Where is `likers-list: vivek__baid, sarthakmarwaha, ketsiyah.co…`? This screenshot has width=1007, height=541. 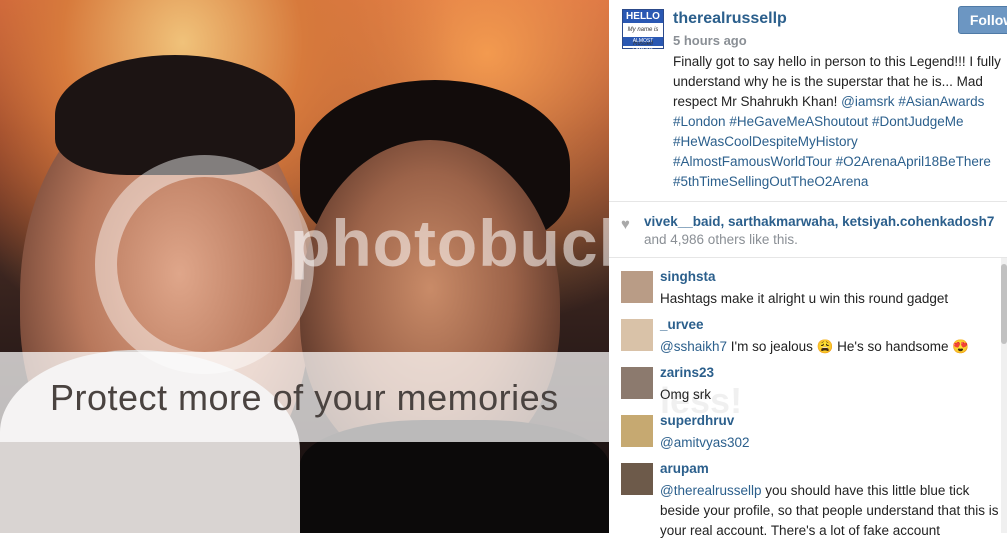 likers-list: vivek__baid, sarthakmarwaha, ketsiyah.co… is located at coordinates (819, 221).